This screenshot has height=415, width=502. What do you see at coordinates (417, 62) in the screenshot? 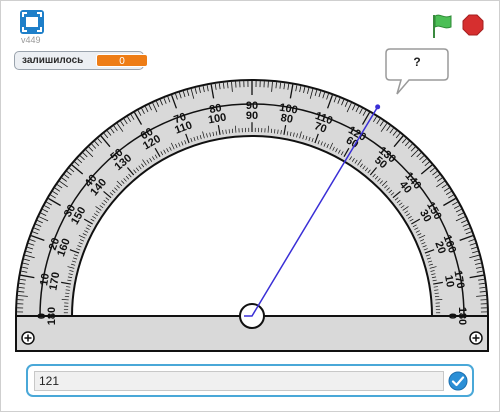
I see `speech-bubble-text: ?` at bounding box center [417, 62].